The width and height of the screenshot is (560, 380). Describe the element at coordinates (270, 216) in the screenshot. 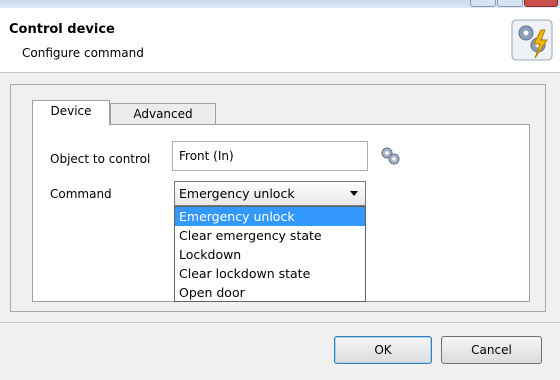

I see `dropdown-option: Emergency unlock` at that location.